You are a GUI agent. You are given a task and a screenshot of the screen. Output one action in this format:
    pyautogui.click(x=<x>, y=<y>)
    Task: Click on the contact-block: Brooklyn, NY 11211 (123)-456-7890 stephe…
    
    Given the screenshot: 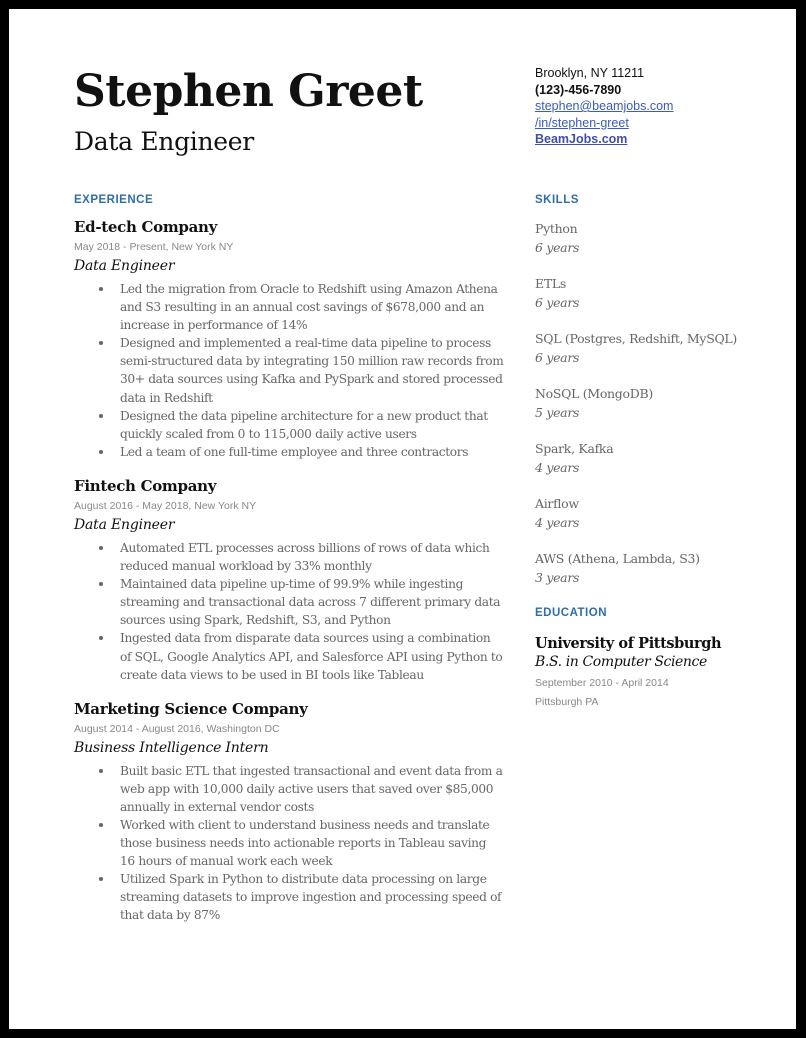 What is the action you would take?
    pyautogui.click(x=604, y=106)
    